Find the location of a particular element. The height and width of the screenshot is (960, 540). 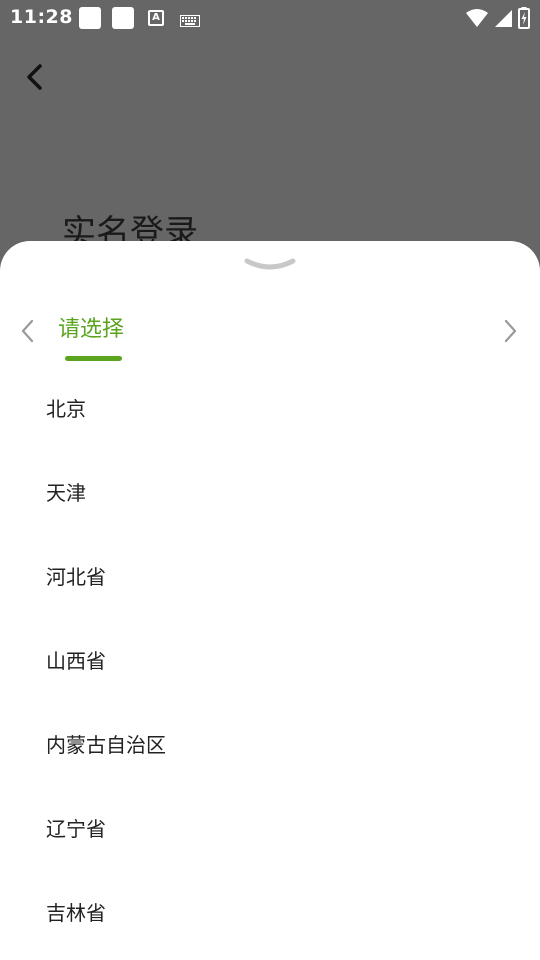

system-icons is located at coordinates (498, 18).